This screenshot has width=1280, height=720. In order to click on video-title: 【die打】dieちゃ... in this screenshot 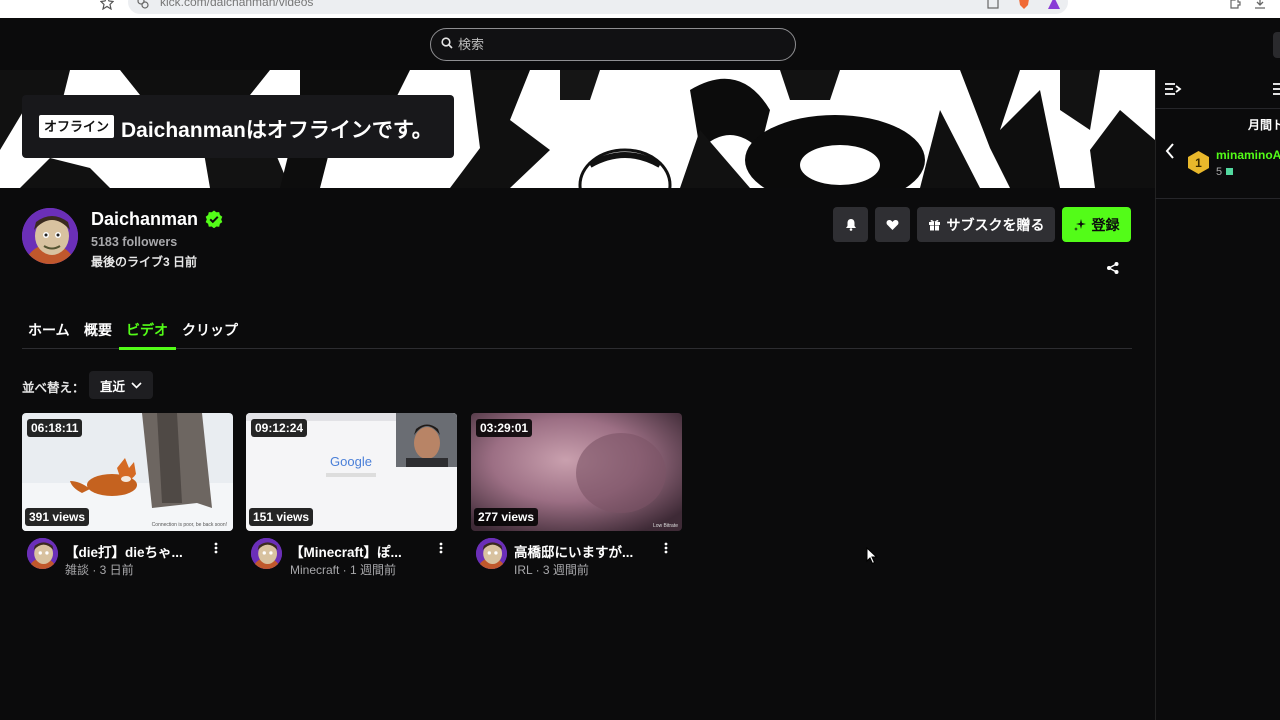, I will do `click(135, 551)`.